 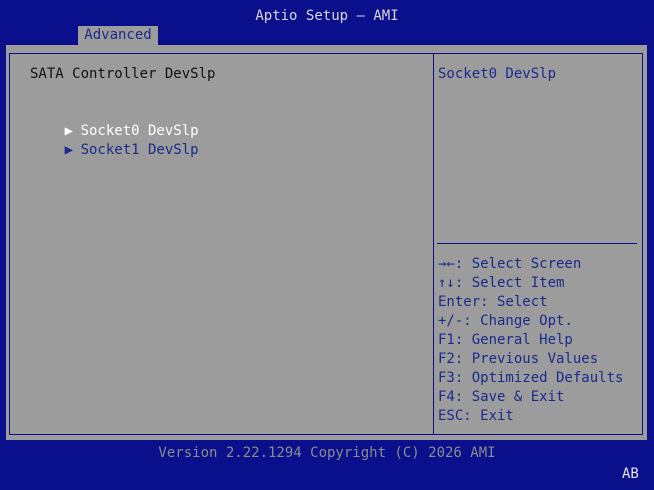 I want to click on menu-item-socket1-devslp: ▶ Socket1 DevSlp, so click(x=106, y=150).